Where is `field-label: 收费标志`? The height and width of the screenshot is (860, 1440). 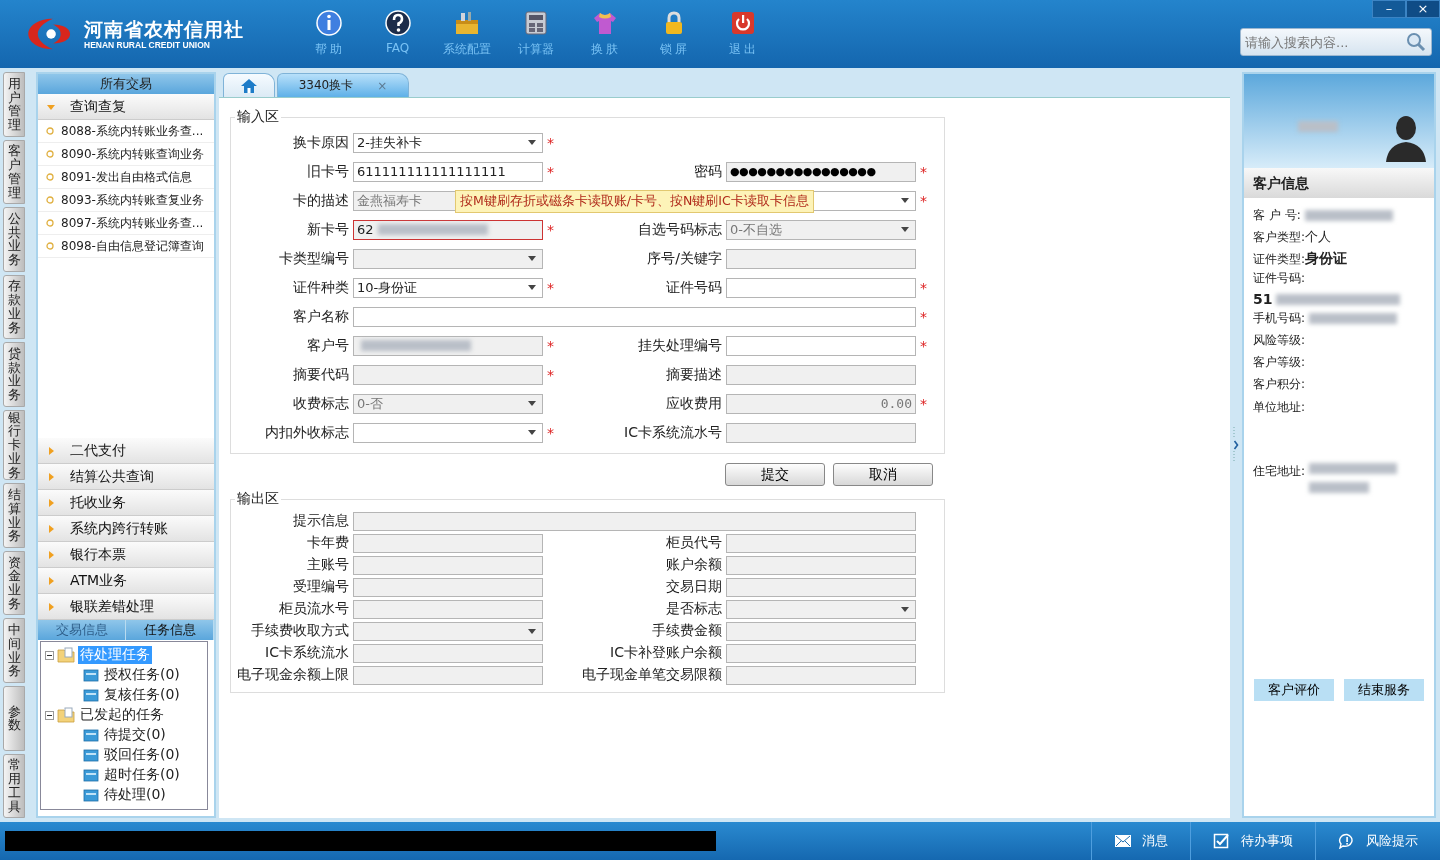
field-label: 收费标志 is located at coordinates (320, 403).